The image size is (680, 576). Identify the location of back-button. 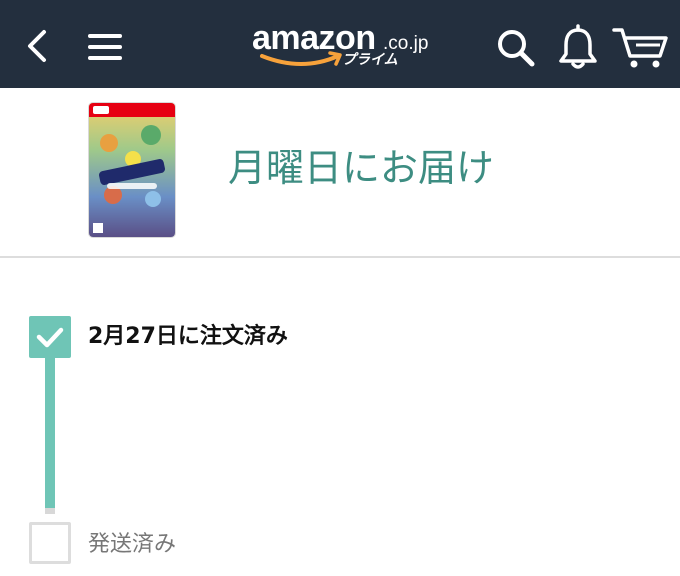
(37, 46).